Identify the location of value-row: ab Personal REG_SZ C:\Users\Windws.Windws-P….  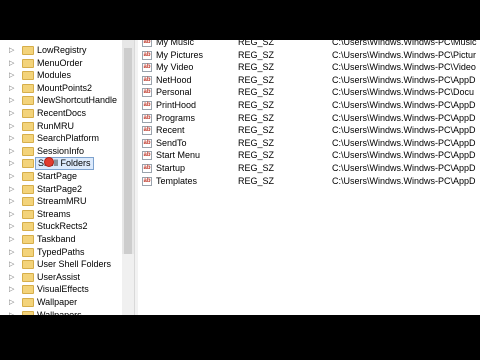
(309, 92).